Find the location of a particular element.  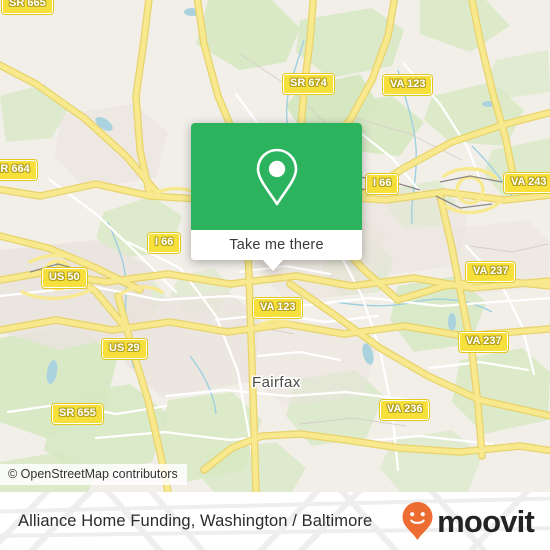

popup-body: Take me there is located at coordinates (276, 191).